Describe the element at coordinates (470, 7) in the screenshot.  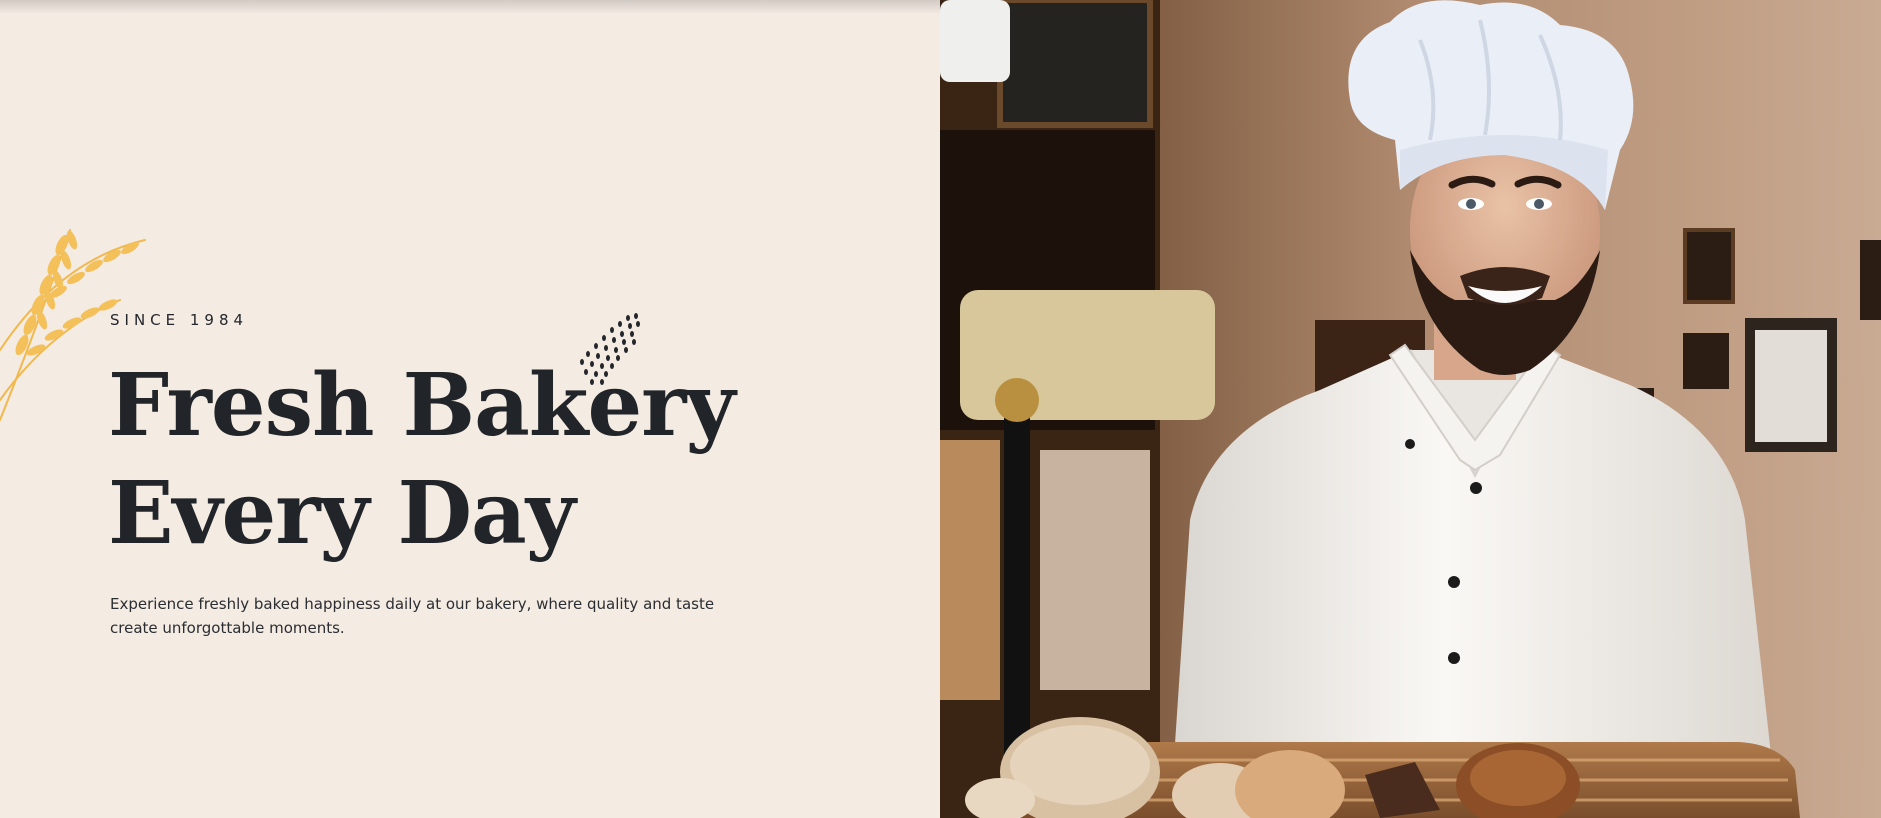
I see `header-shadow` at that location.